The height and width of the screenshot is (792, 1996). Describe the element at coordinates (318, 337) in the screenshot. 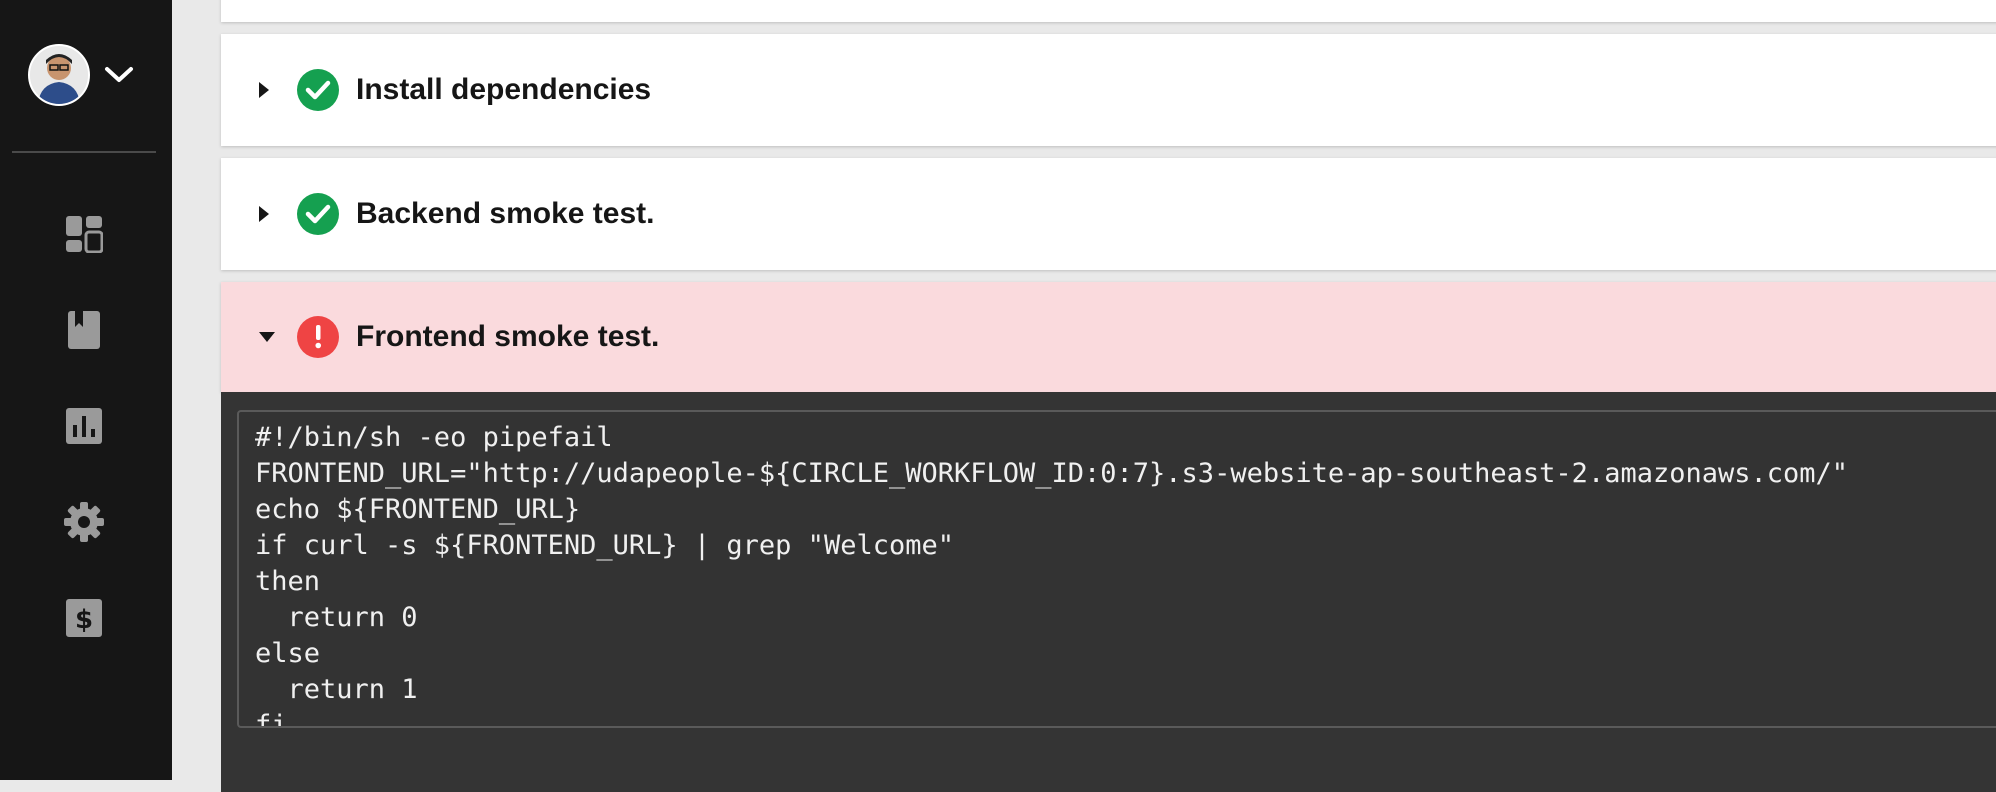

I see `error-exclamation-icon` at that location.